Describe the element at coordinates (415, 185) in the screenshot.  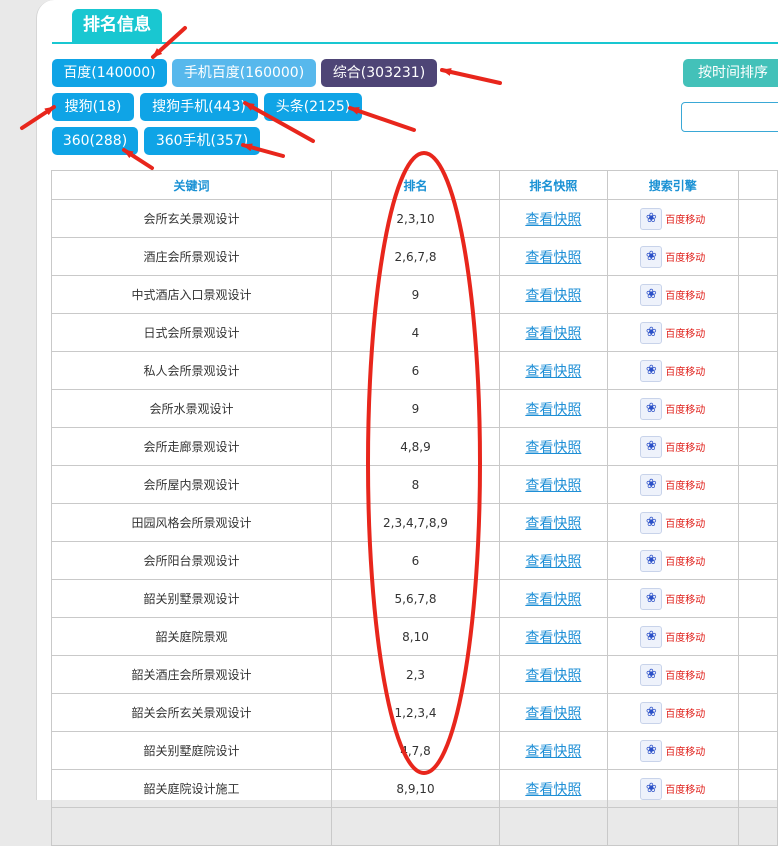
I see `column-header-rank: 排名` at that location.